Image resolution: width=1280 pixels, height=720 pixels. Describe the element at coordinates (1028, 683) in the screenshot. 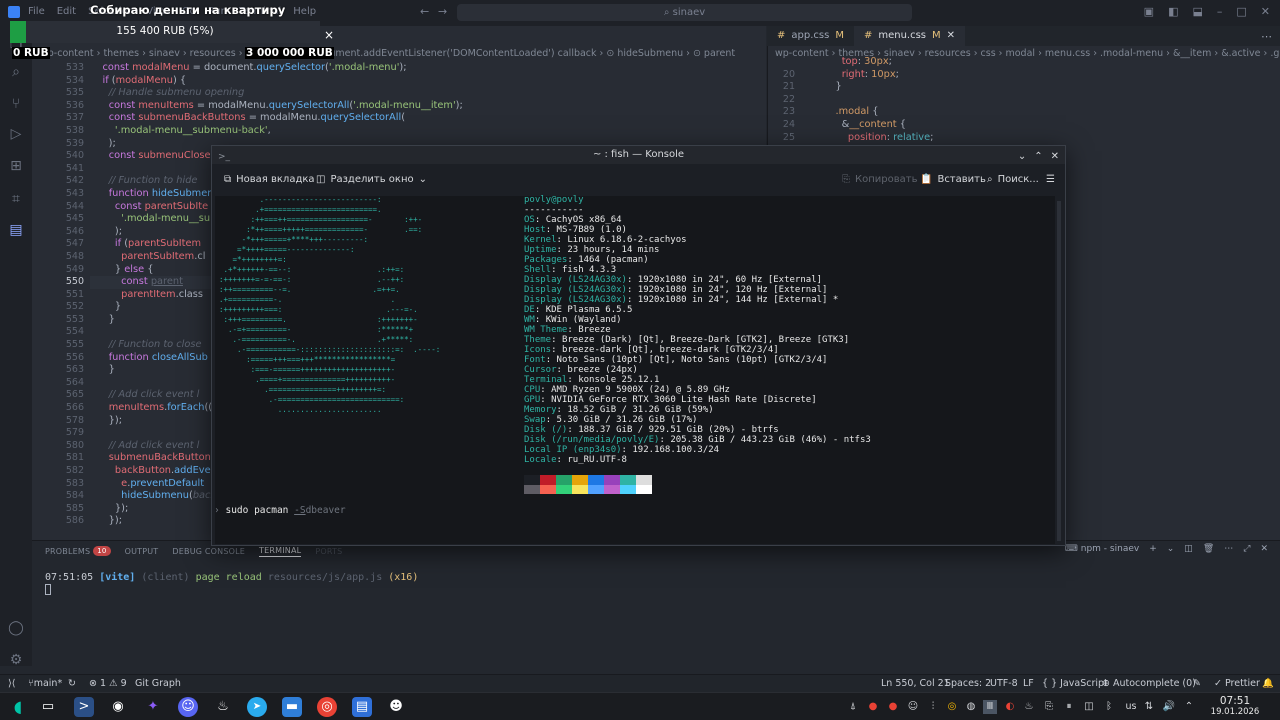

I see `eol: LF` at that location.